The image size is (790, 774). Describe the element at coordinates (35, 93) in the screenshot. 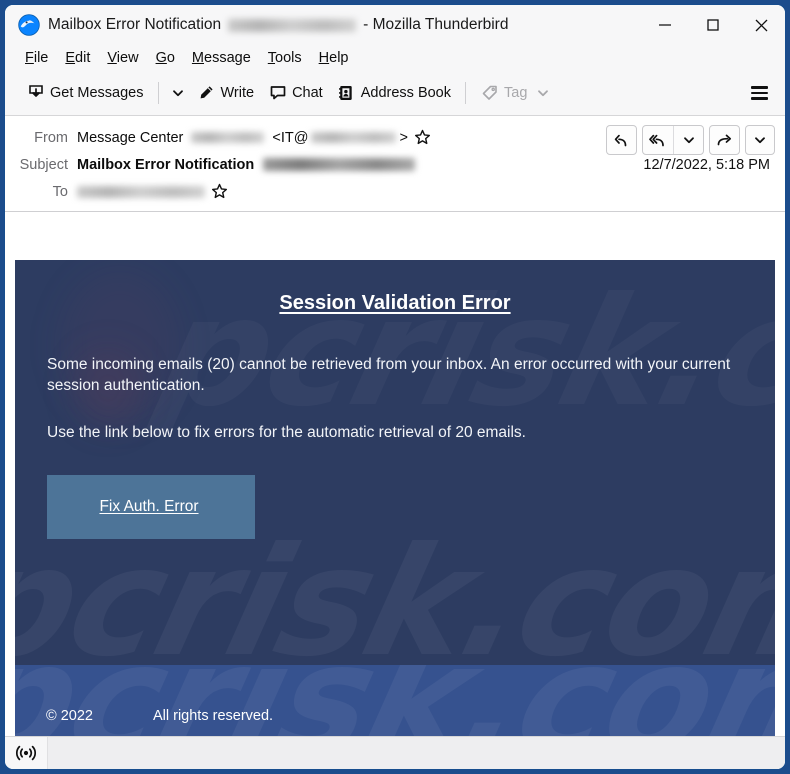

I see `inbox-download-icon` at that location.